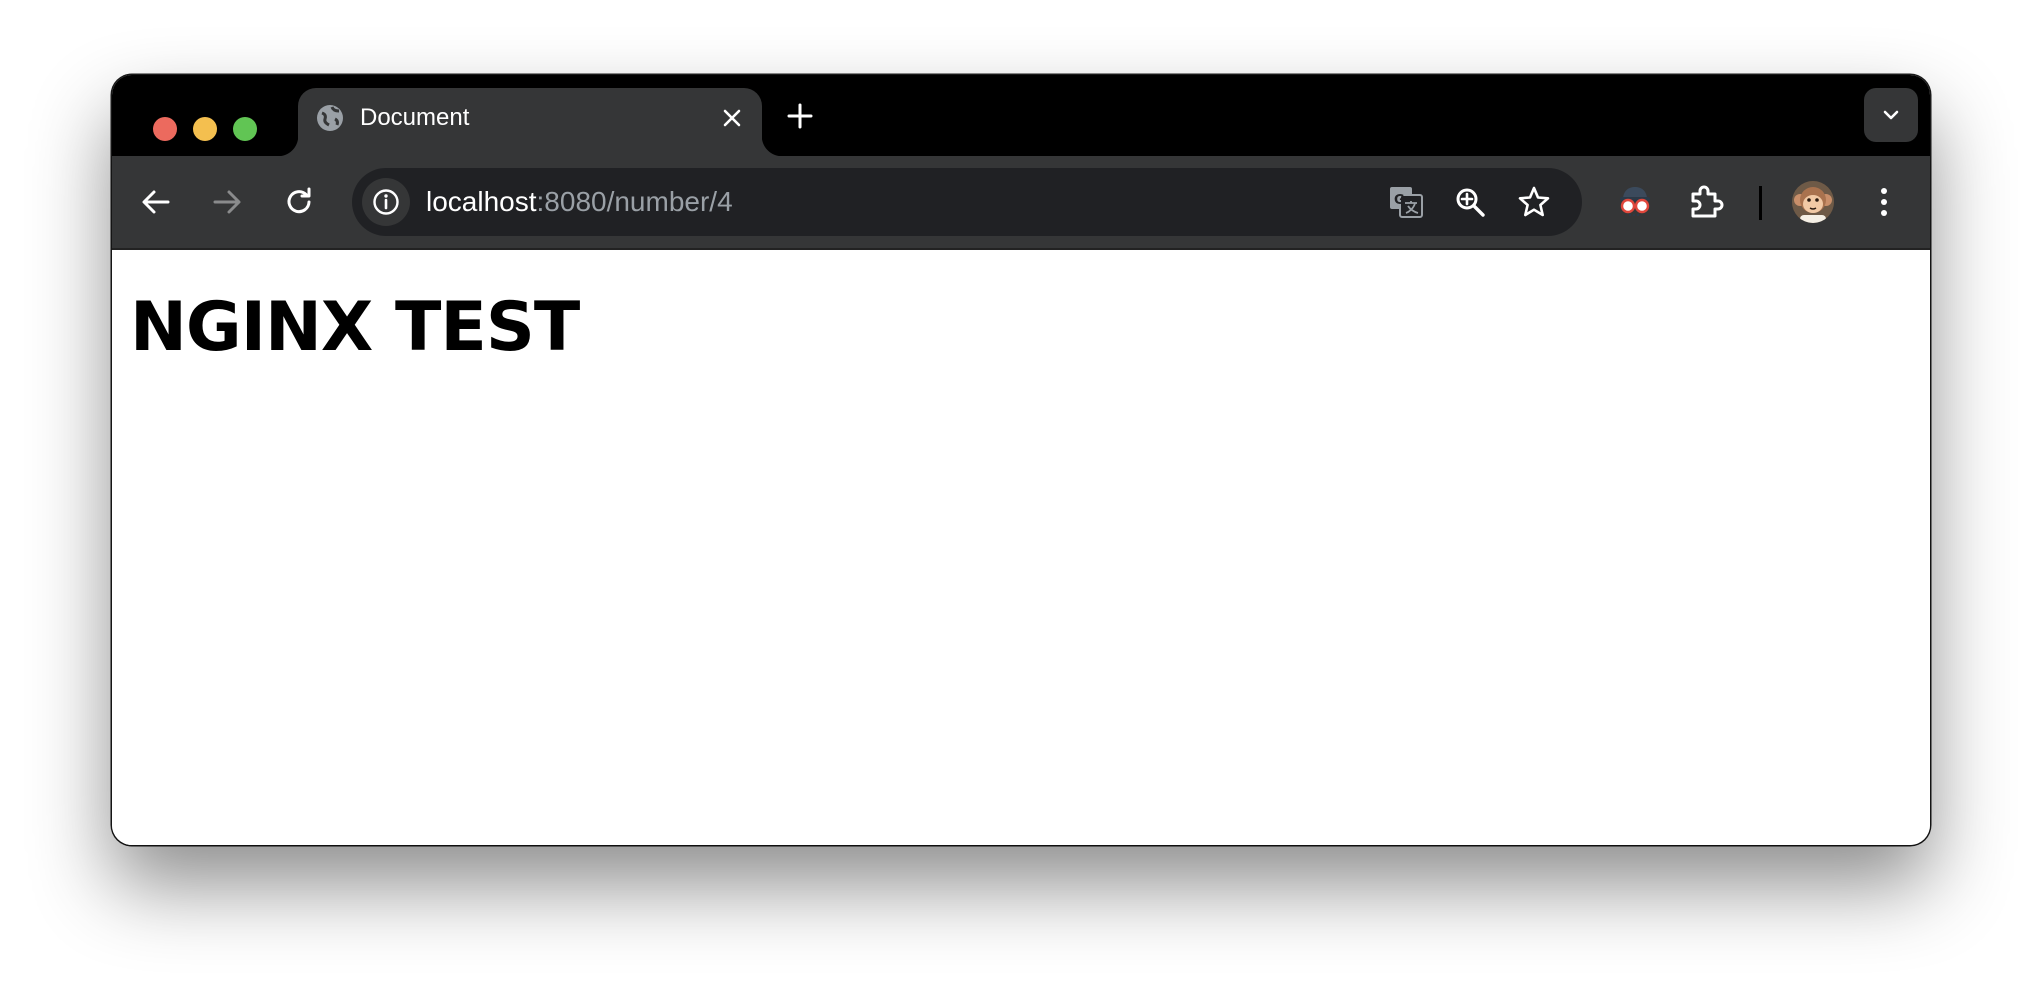 The image size is (2042, 994). Describe the element at coordinates (481, 201) in the screenshot. I see `url-host: localhost` at that location.